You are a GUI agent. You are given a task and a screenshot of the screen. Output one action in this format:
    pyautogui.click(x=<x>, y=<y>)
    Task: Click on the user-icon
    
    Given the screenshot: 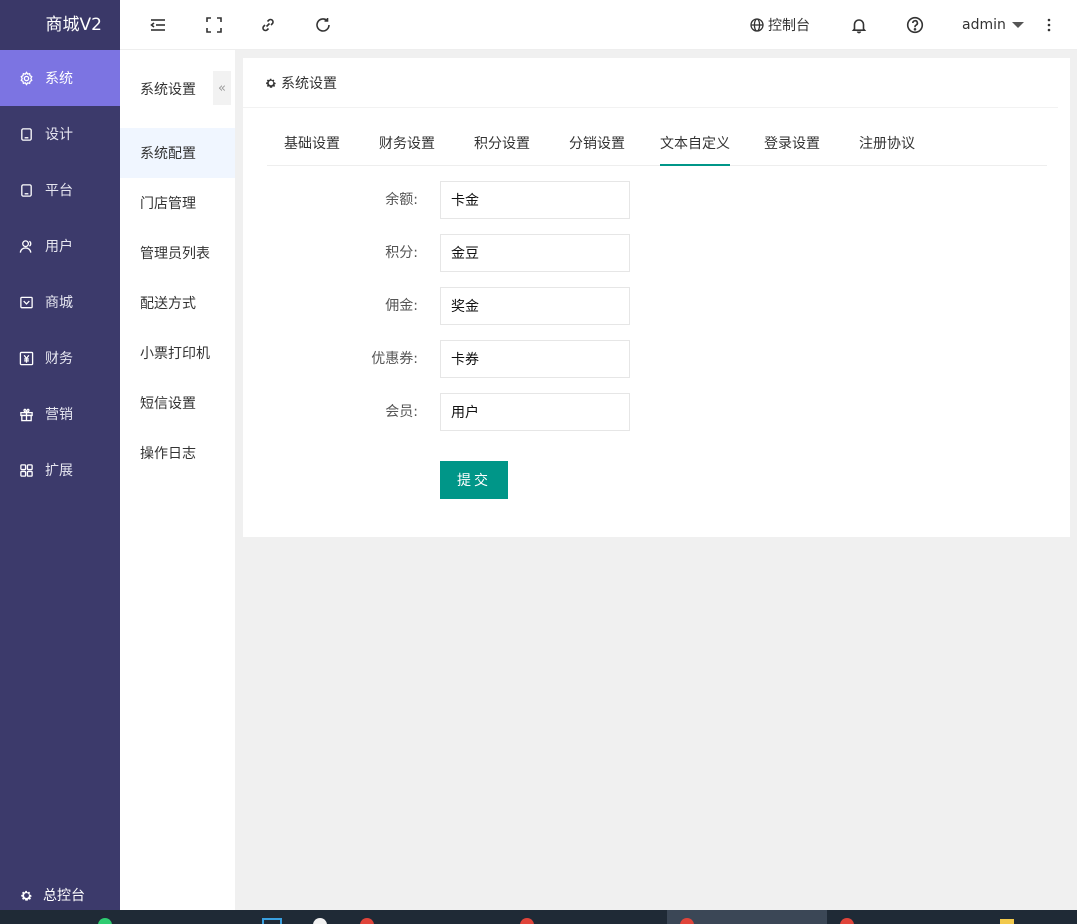 What is the action you would take?
    pyautogui.click(x=26, y=246)
    